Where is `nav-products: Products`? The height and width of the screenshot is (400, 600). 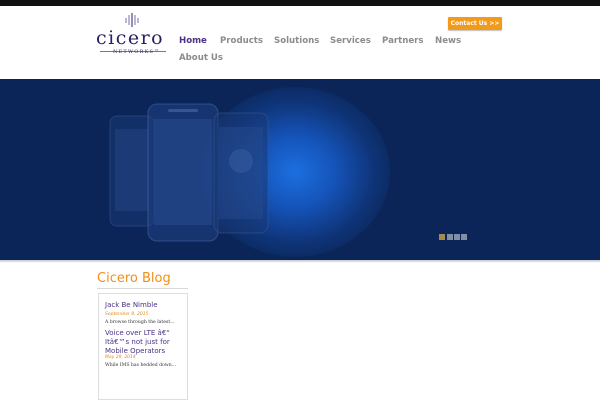
nav-products: Products is located at coordinates (241, 41).